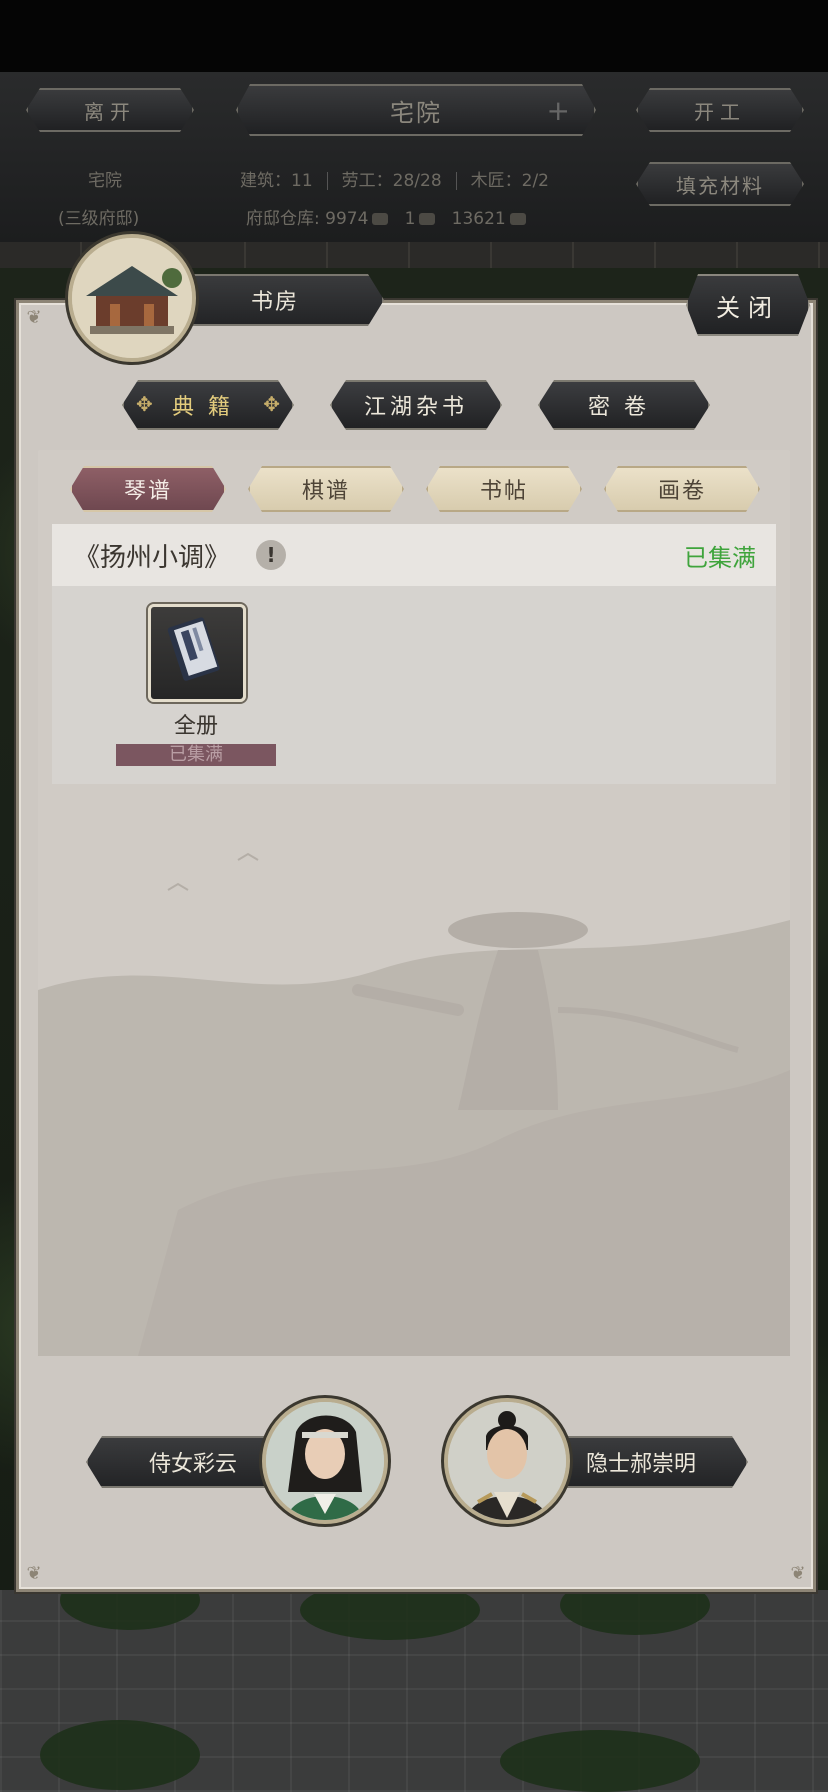 The width and height of the screenshot is (828, 1792). Describe the element at coordinates (207, 407) in the screenshot. I see `tab-classics-label: 典籍` at that location.